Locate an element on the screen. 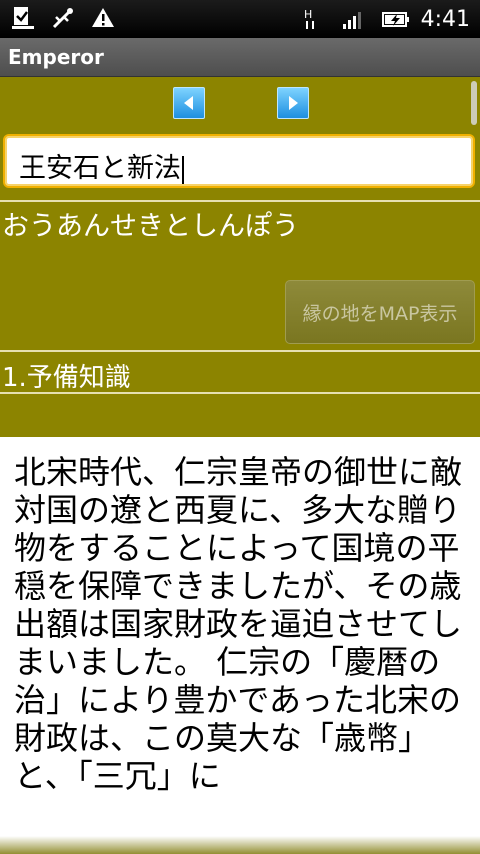 The image size is (480, 854). prev-arrow-icon is located at coordinates (188, 103).